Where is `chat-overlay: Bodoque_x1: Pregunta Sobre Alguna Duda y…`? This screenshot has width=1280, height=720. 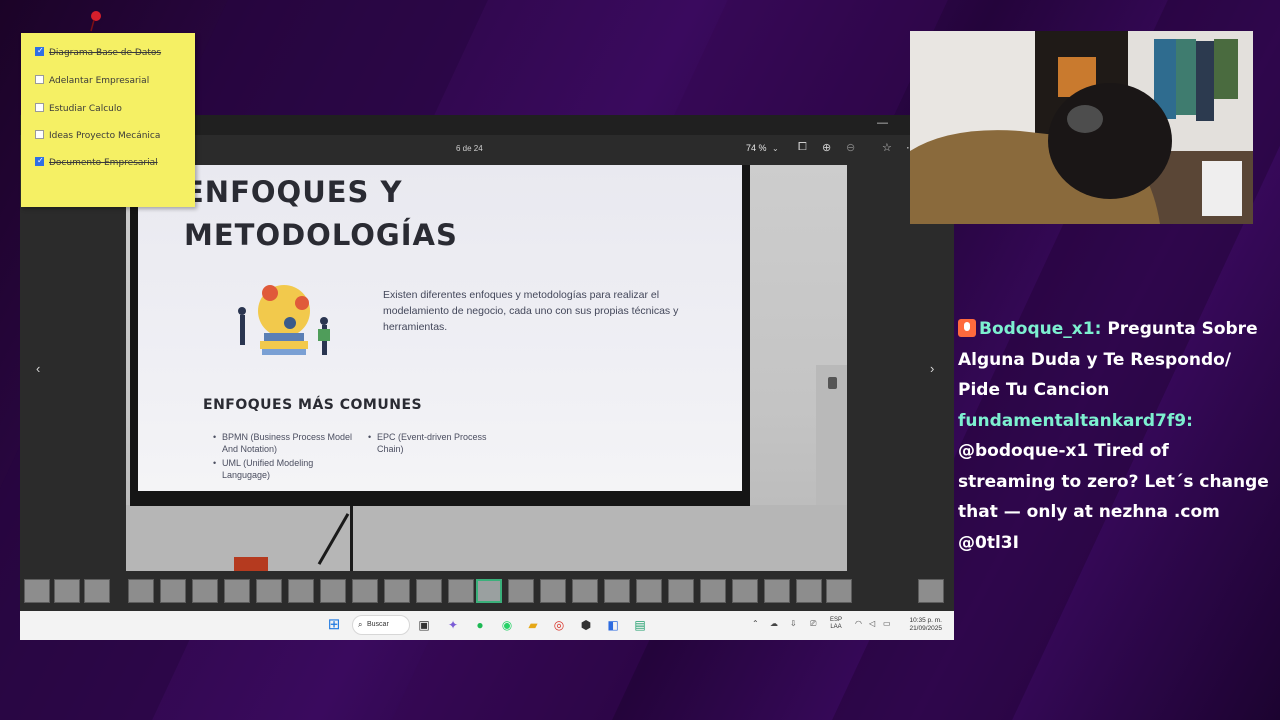
chat-overlay: Bodoque_x1: Pregunta Sobre Alguna Duda y… is located at coordinates (1114, 436).